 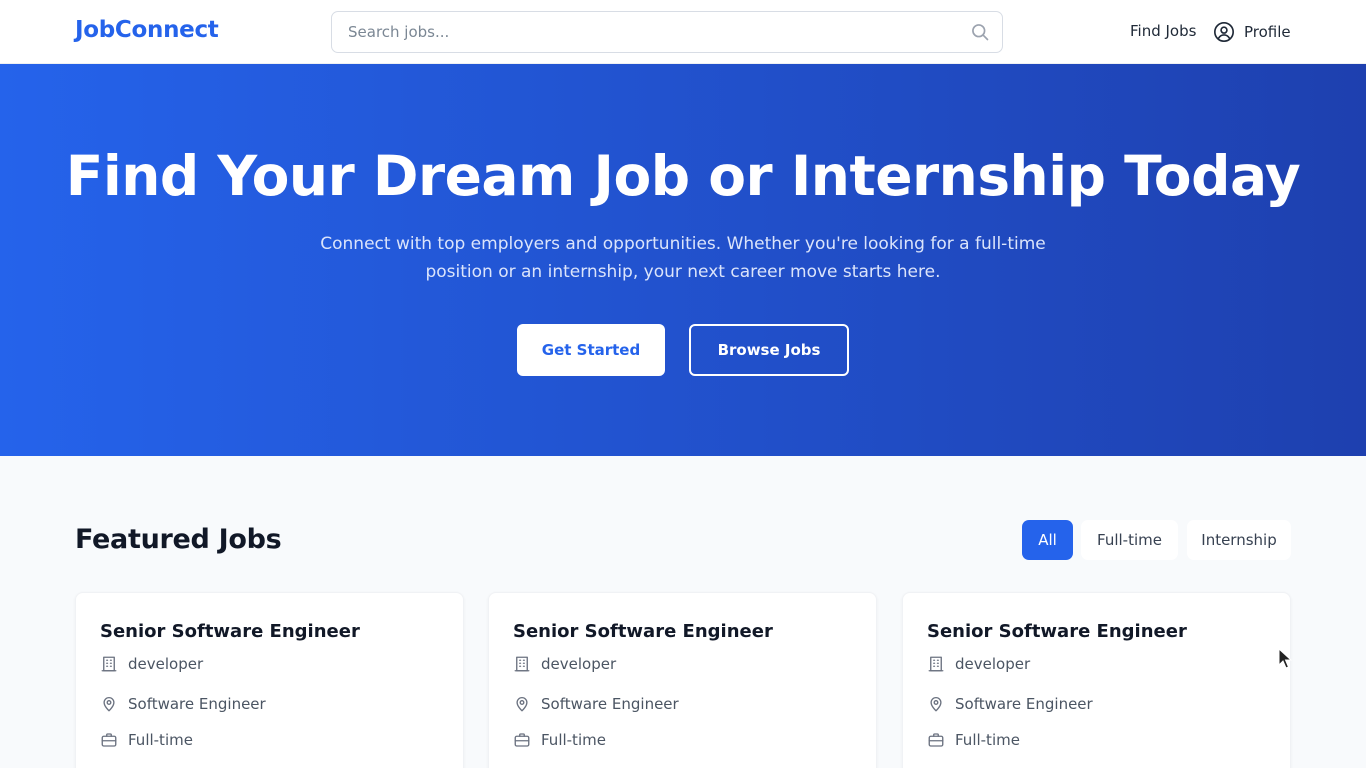 I want to click on user-circle-icon, so click(x=1224, y=32).